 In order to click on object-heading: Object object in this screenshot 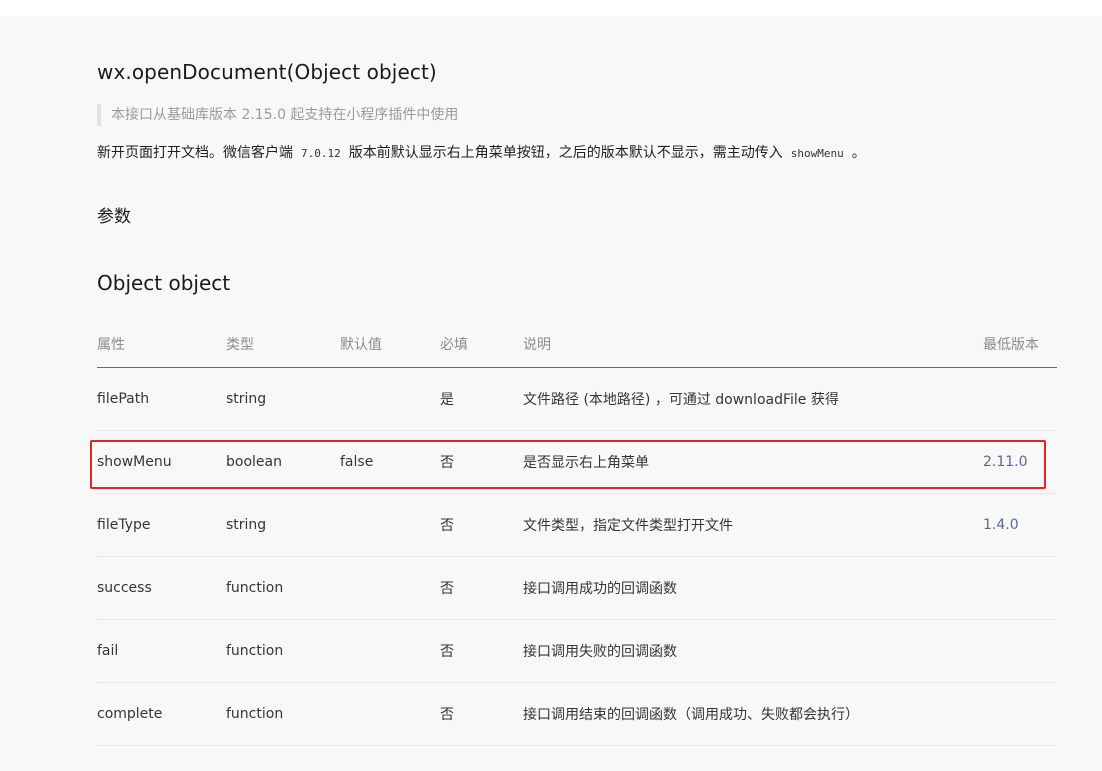, I will do `click(164, 283)`.